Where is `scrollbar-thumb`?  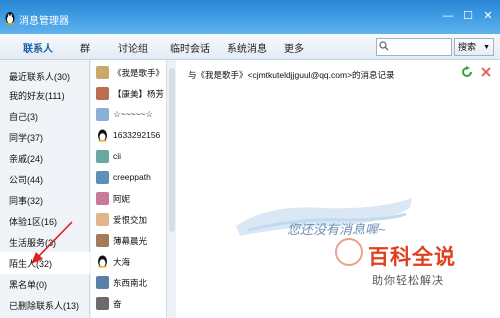
scrollbar-thumb is located at coordinates (172, 150).